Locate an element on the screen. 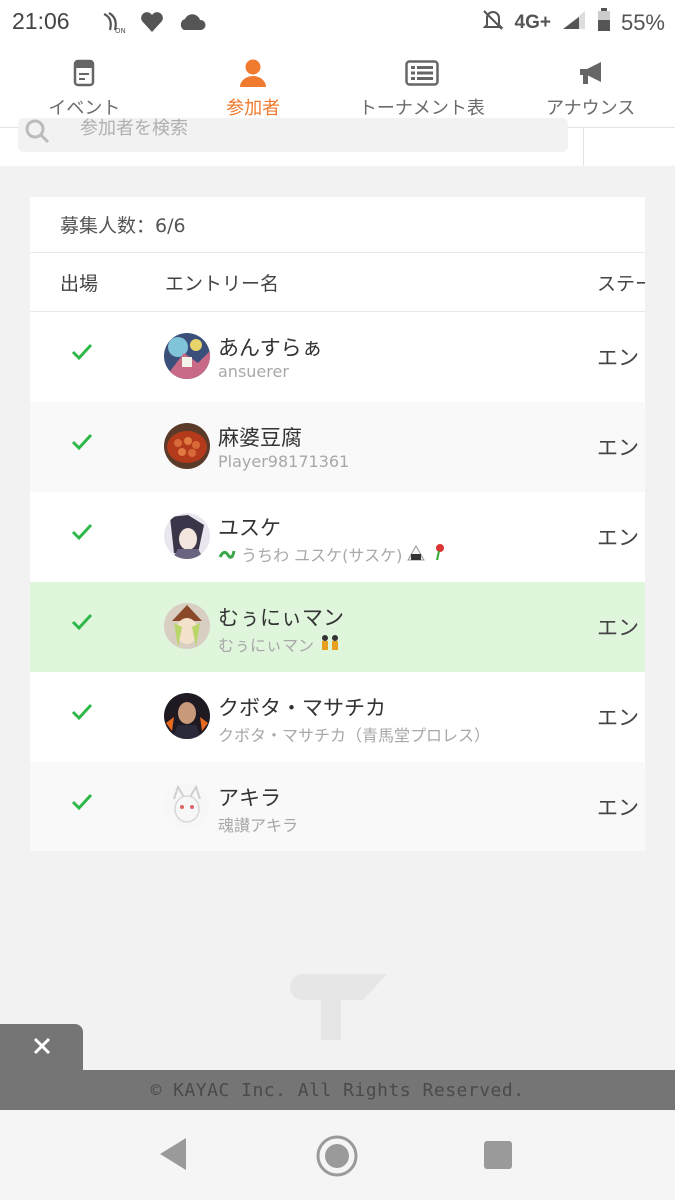  heart-icon is located at coordinates (152, 24).